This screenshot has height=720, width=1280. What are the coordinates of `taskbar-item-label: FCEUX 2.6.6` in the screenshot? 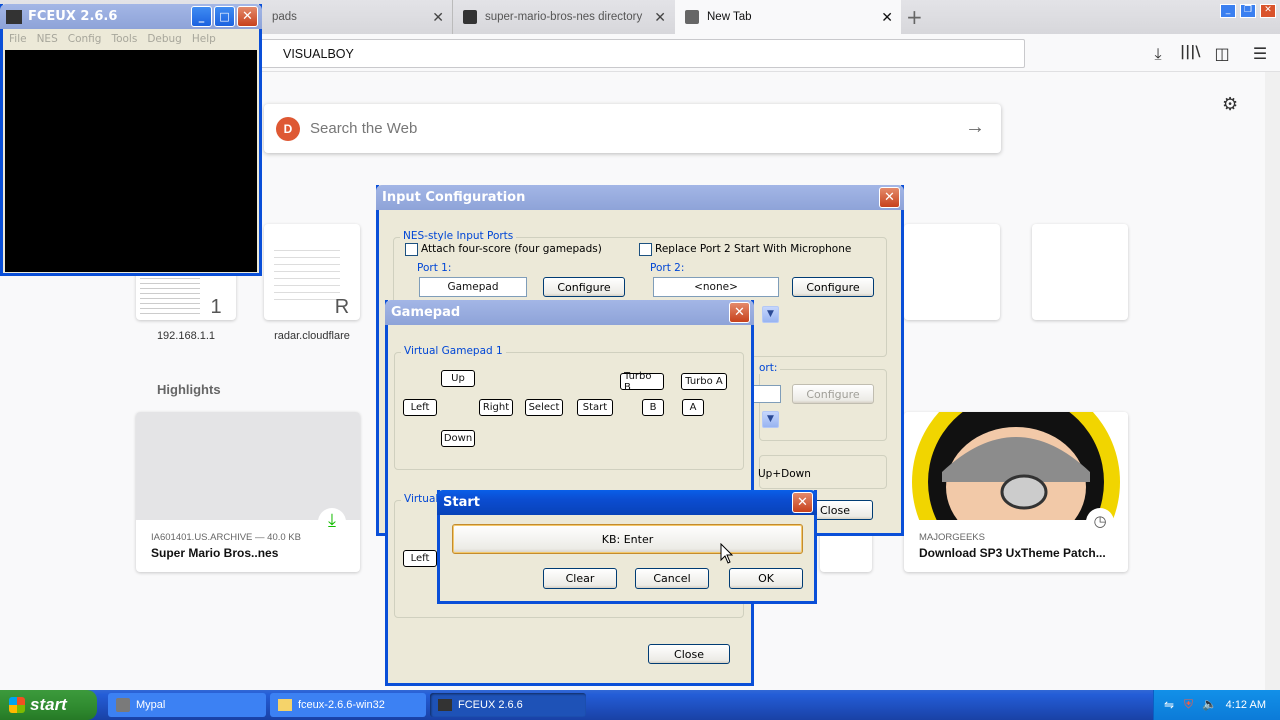 It's located at (490, 705).